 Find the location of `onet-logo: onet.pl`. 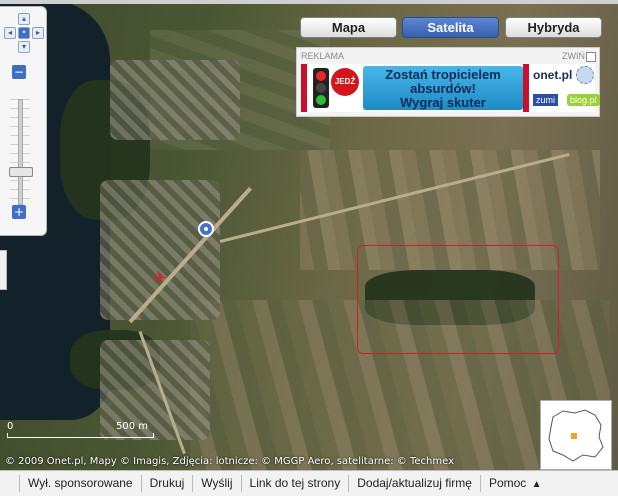

onet-logo: onet.pl is located at coordinates (553, 75).